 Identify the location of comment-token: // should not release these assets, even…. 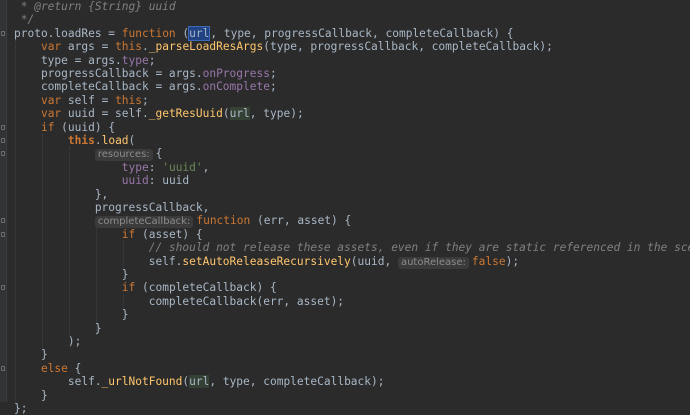
(419, 248).